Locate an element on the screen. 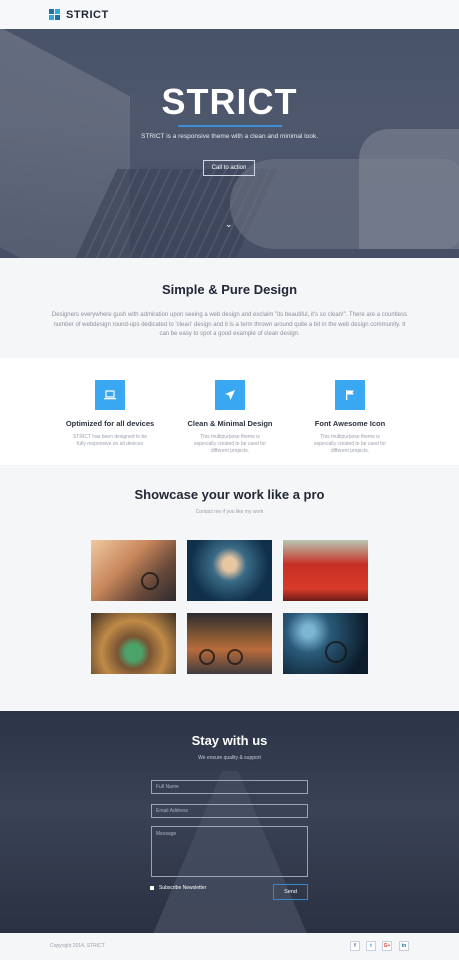  laptop-icon is located at coordinates (110, 395).